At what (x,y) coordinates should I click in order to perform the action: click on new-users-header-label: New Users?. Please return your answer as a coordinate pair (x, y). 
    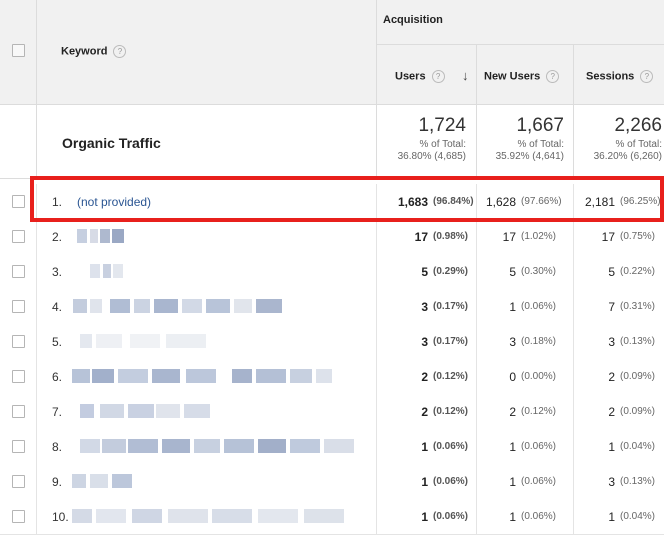
    Looking at the image, I should click on (522, 76).